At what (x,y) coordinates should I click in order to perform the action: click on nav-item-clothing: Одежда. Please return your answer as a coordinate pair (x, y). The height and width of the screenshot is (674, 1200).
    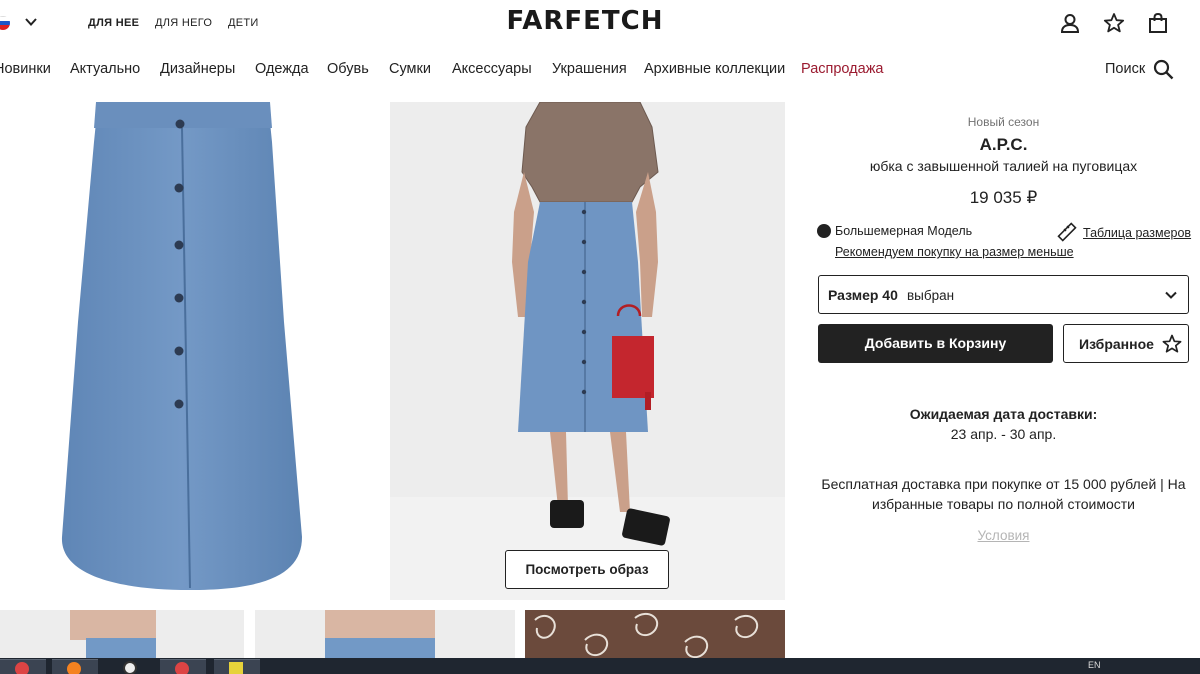
    Looking at the image, I should click on (282, 69).